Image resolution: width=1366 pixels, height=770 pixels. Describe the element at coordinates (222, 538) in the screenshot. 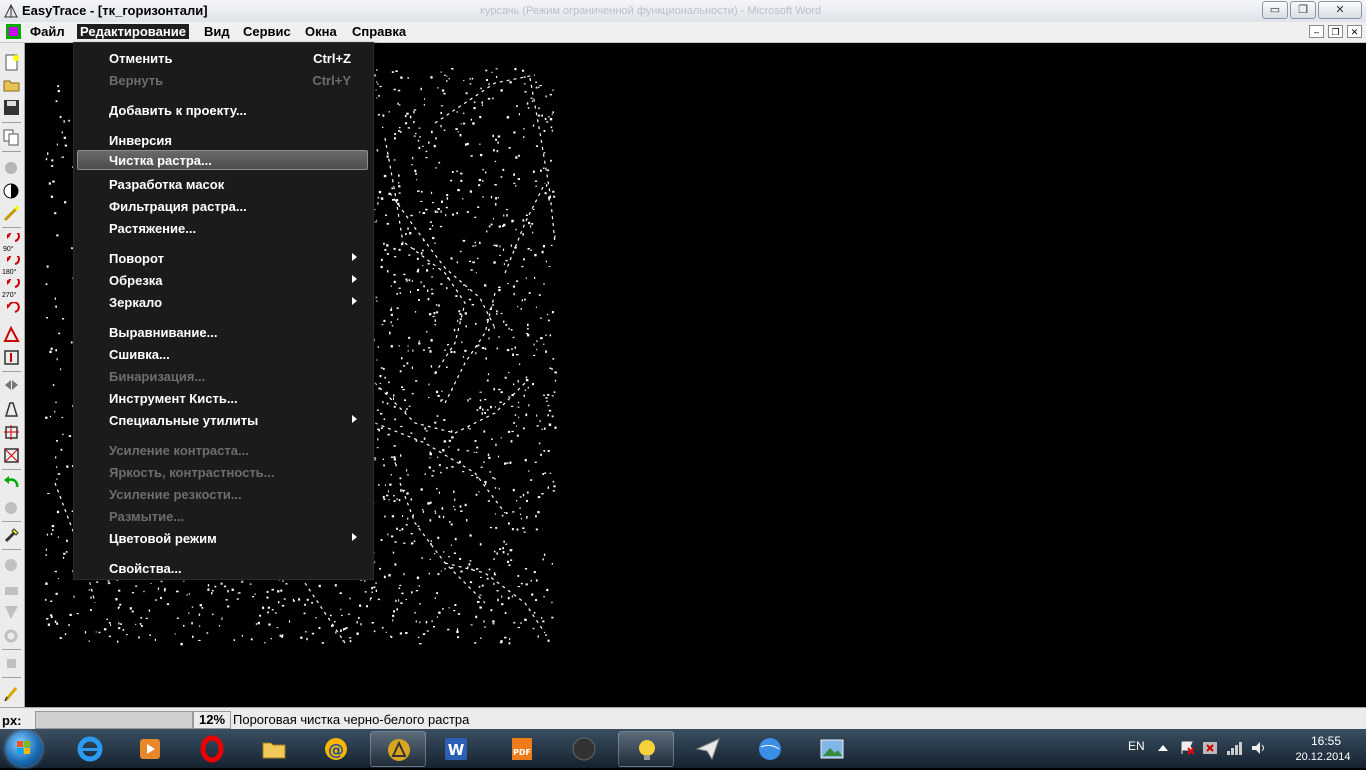

I see `menu-item-color-mode: Цветовой режим` at that location.